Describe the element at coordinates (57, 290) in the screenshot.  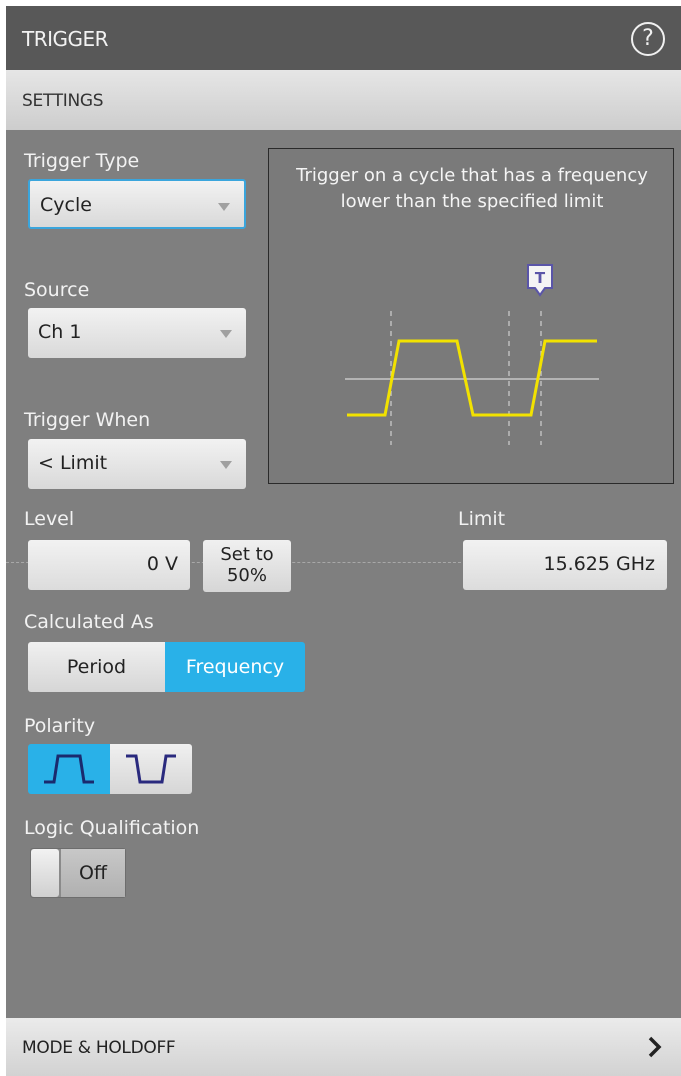
I see `source-label: Source` at that location.